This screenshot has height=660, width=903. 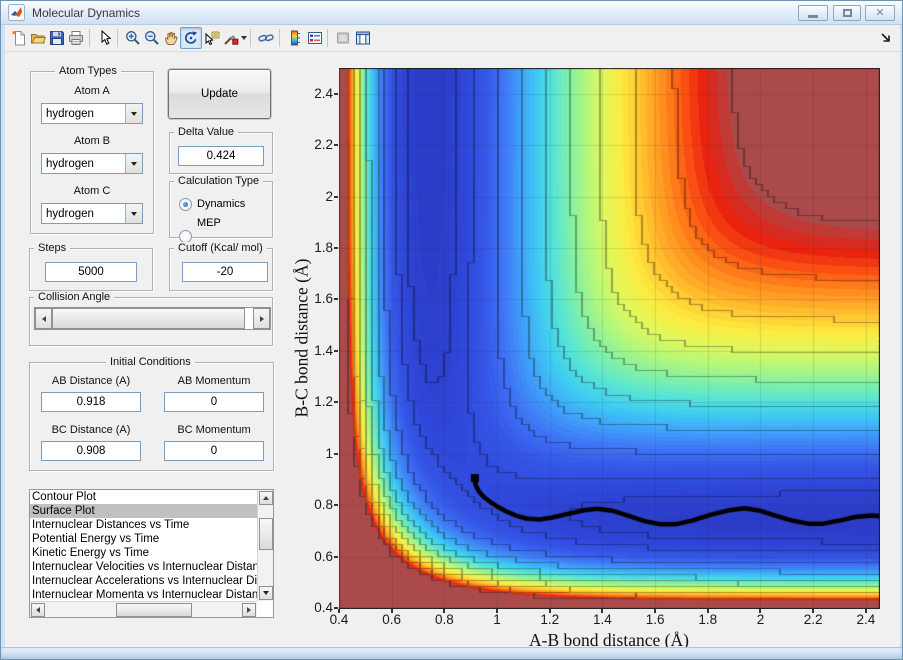 What do you see at coordinates (225, 272) in the screenshot?
I see `cutoff-input` at bounding box center [225, 272].